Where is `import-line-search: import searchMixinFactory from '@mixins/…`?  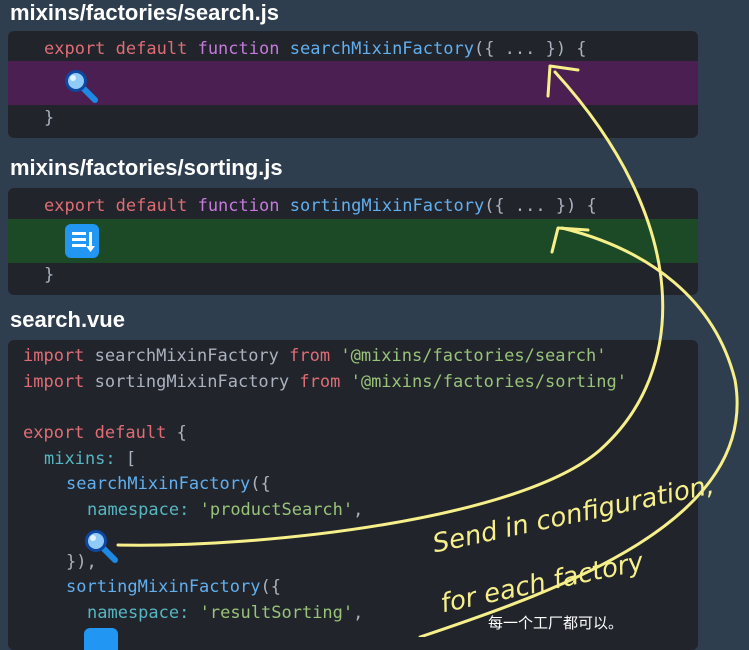
import-line-search: import searchMixinFactory from '@mixins/… is located at coordinates (314, 356).